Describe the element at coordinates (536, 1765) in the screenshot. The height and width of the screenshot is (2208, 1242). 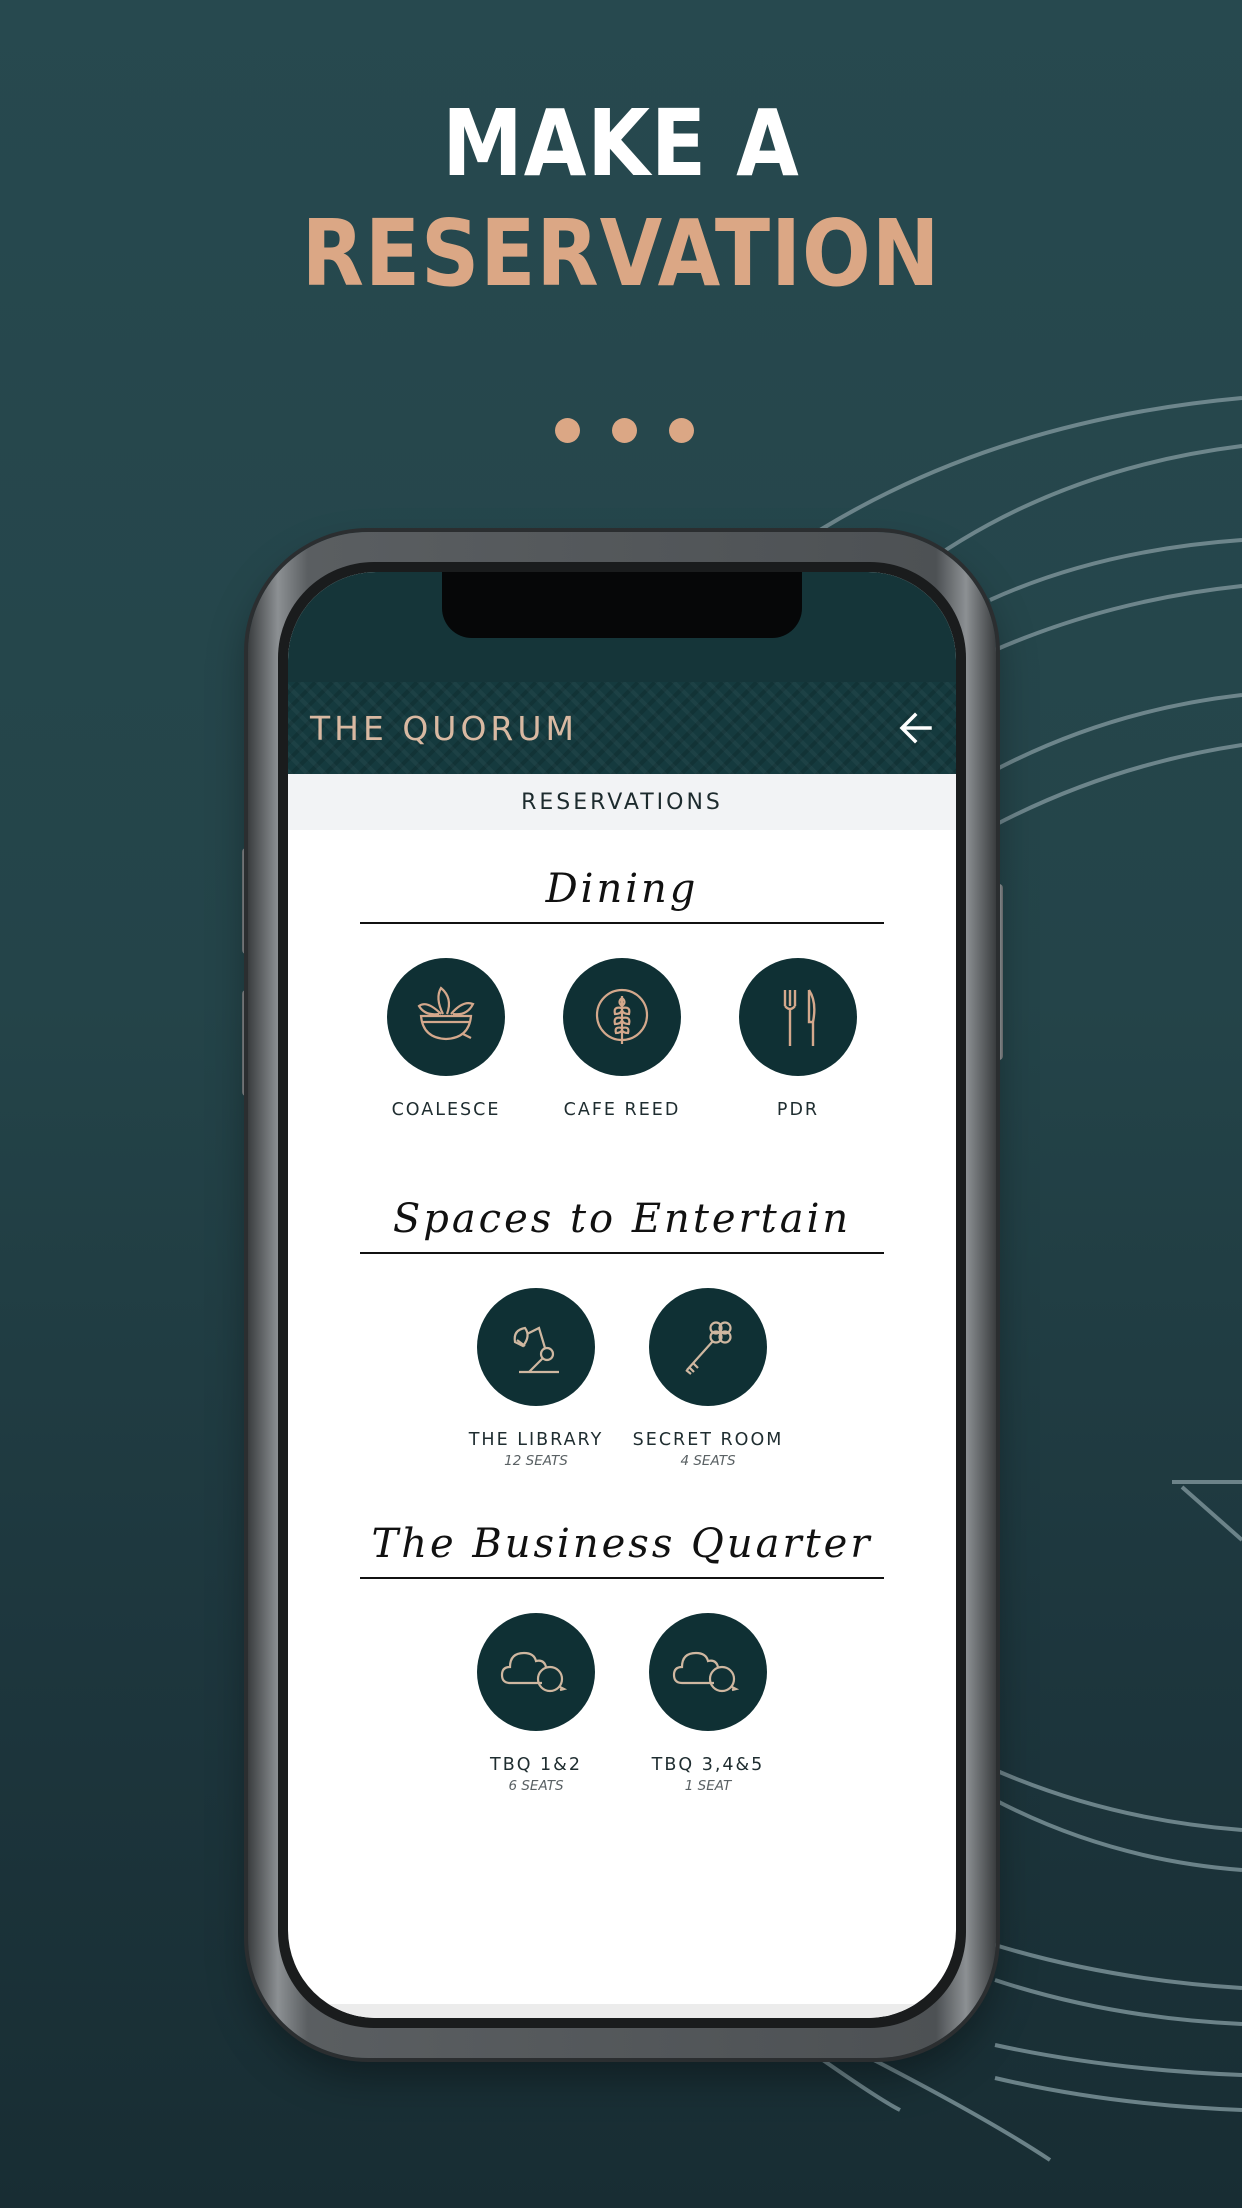
I see `venue-label: TBQ 1&2` at that location.